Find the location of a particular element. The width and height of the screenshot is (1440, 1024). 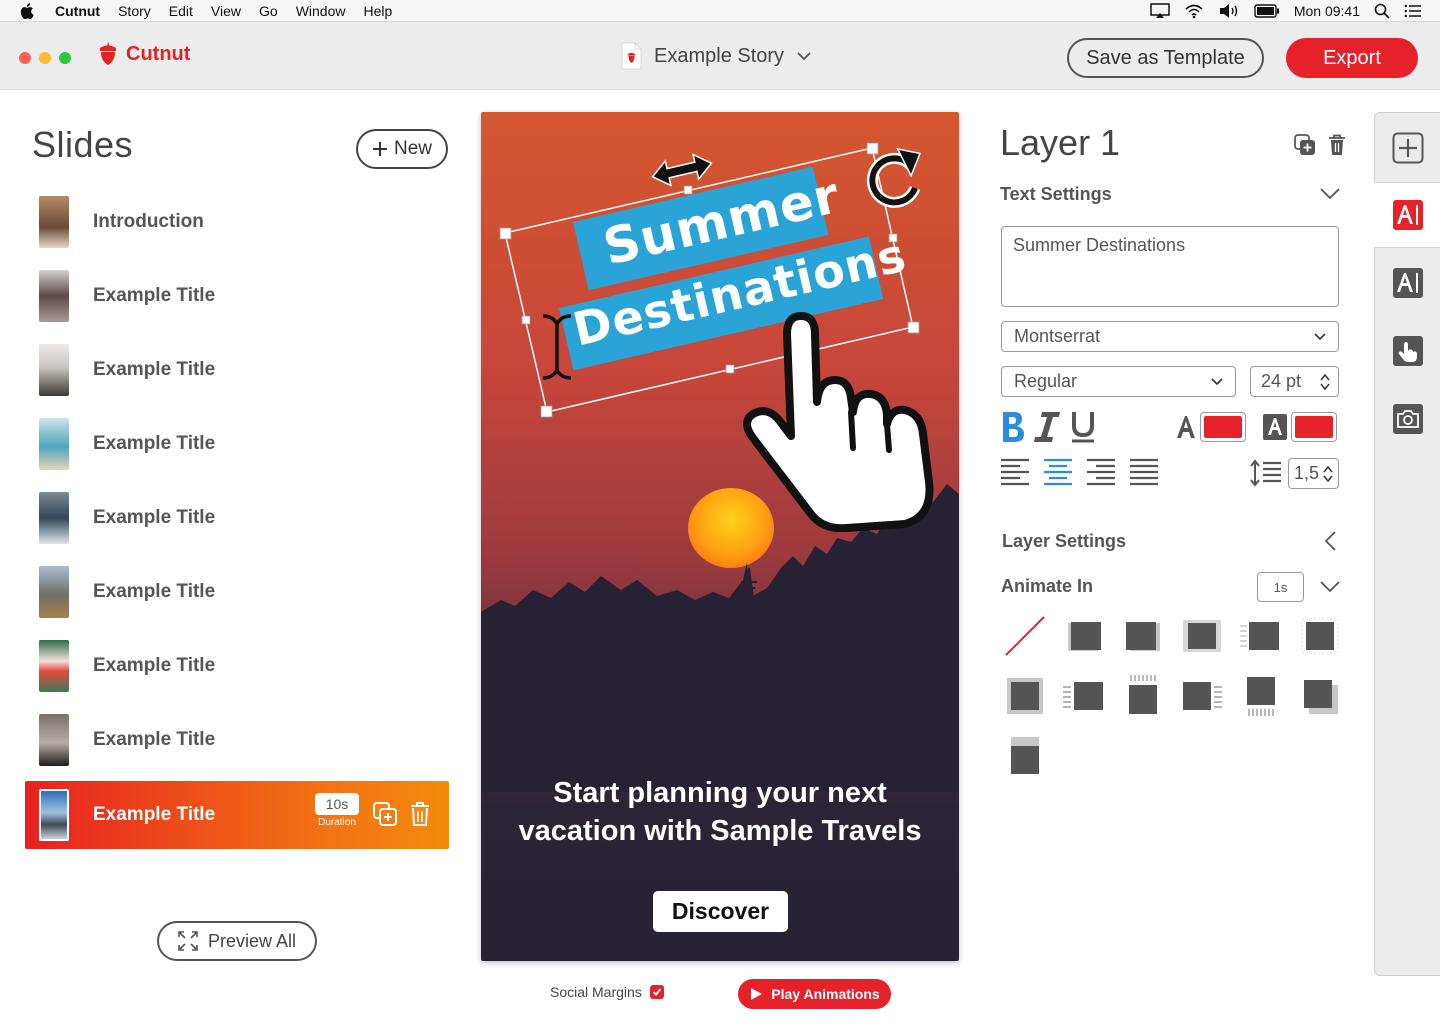

add-layer-tool is located at coordinates (1407, 148).